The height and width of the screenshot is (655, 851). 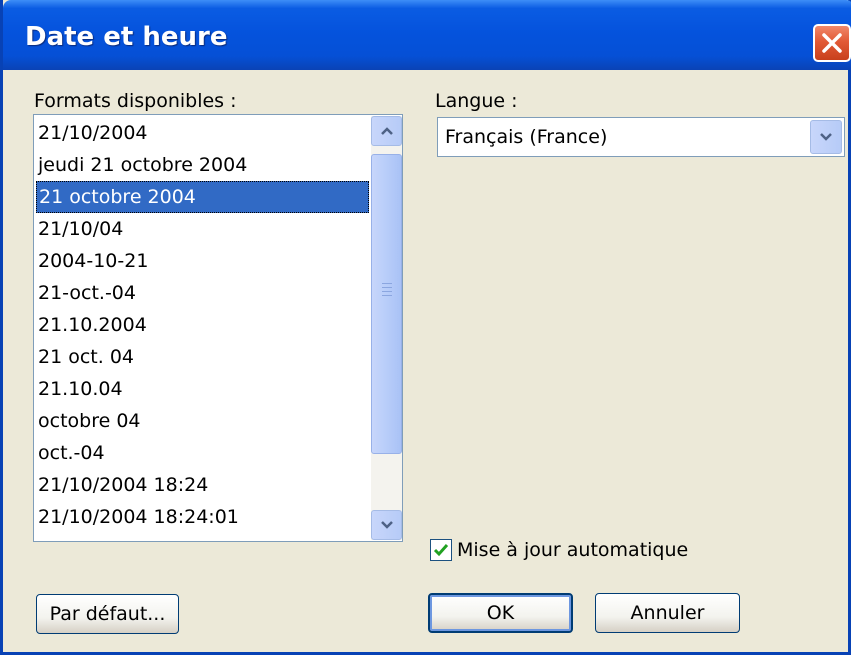 I want to click on scroll-down-button, so click(x=386, y=525).